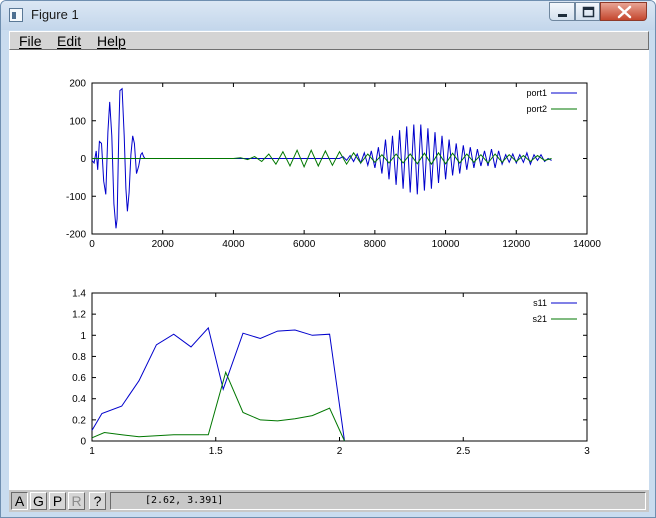 This screenshot has width=656, height=518. I want to click on menu-file: File, so click(30, 41).